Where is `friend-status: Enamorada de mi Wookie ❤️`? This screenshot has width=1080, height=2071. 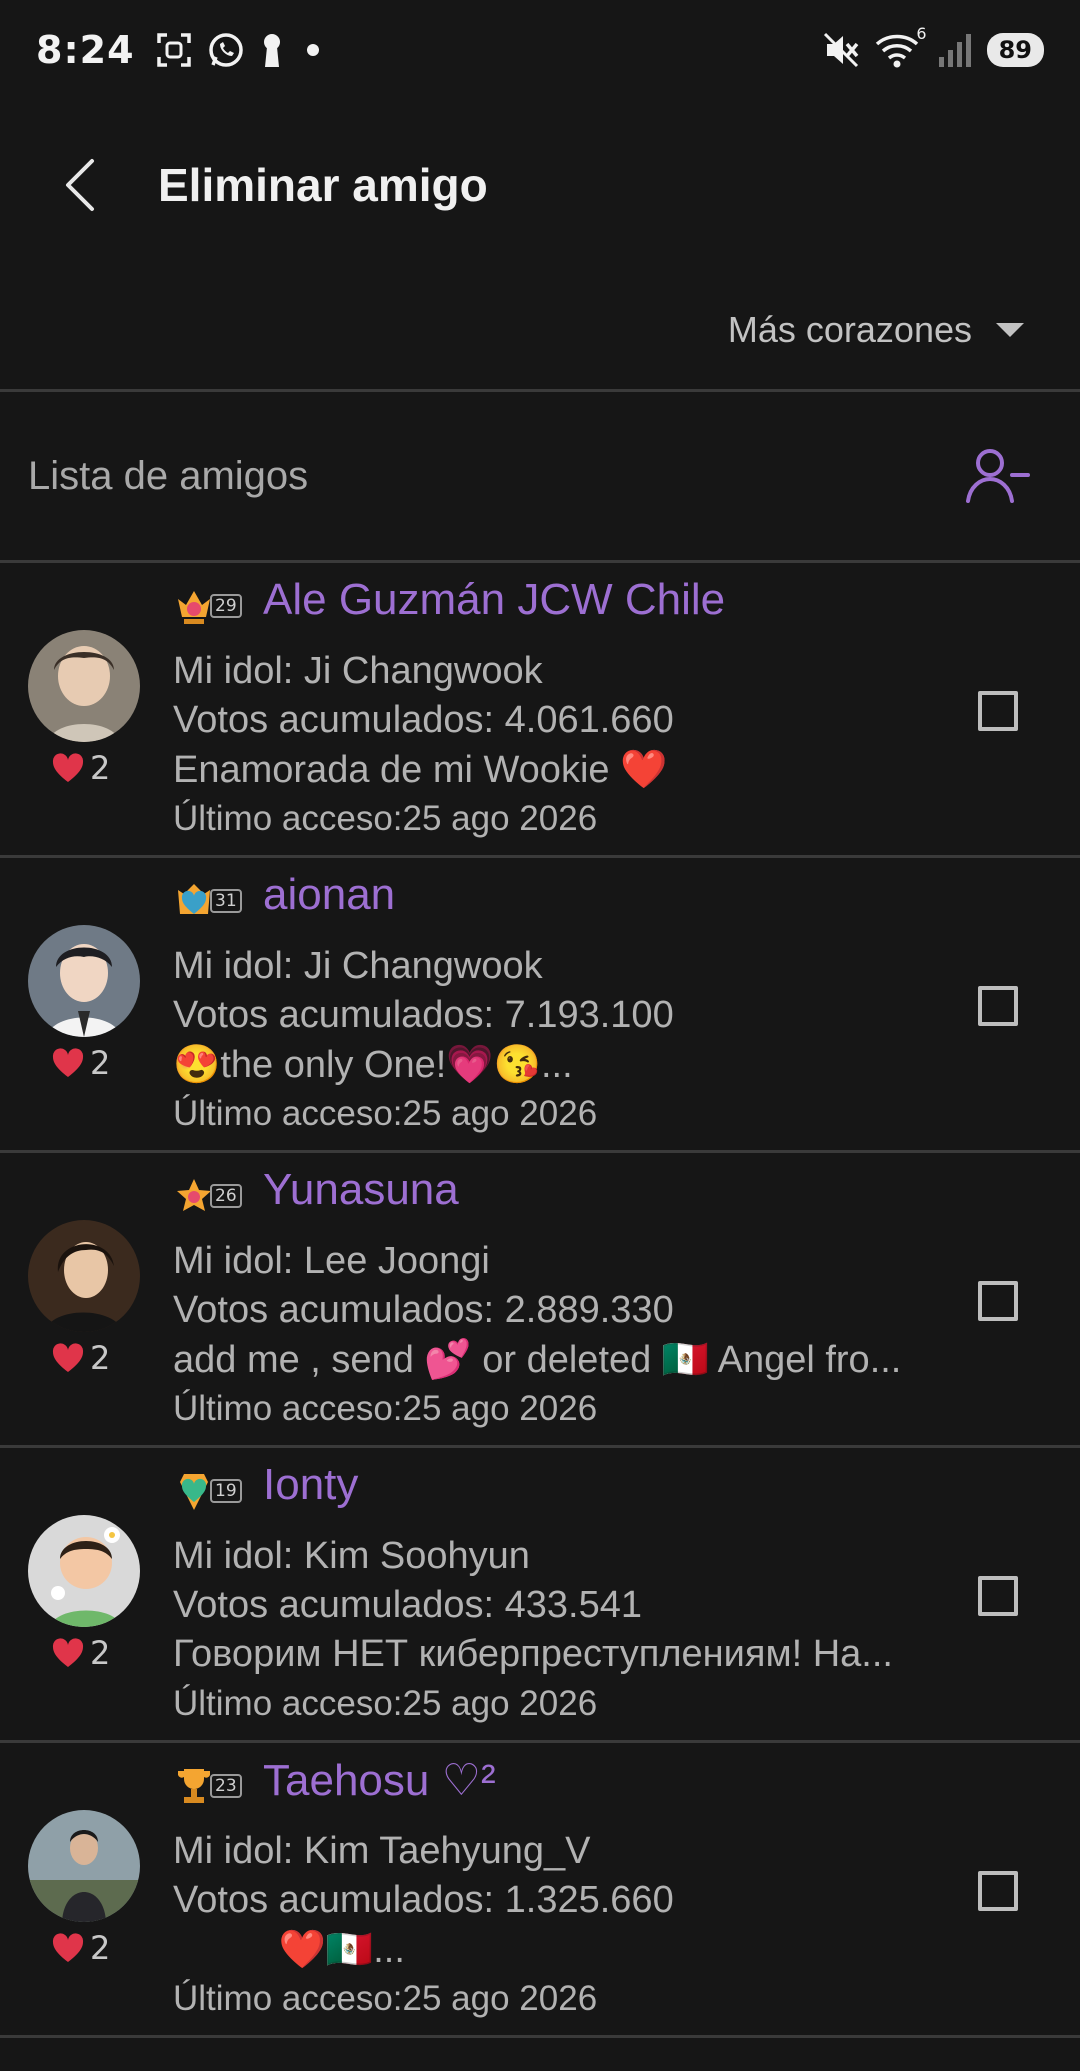
friend-status: Enamorada de mi Wookie ❤️ is located at coordinates (420, 770).